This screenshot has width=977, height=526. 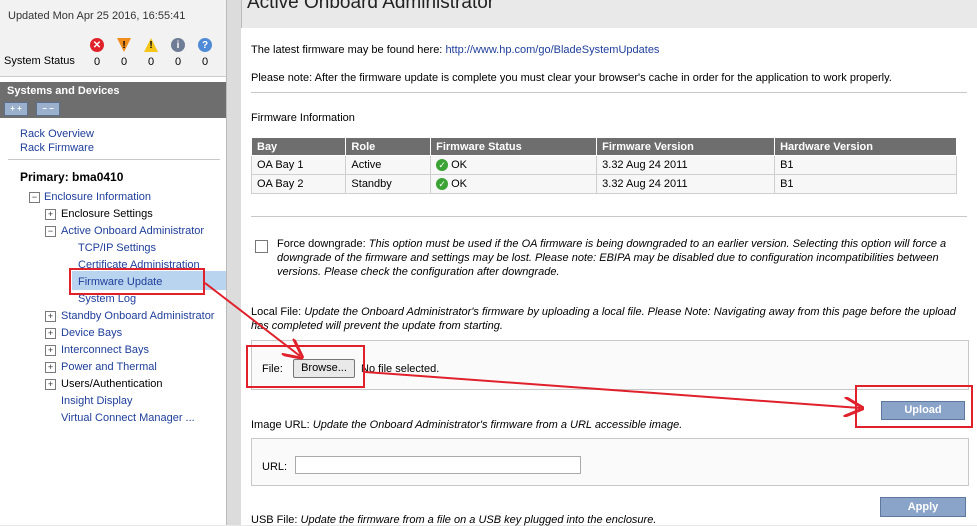 I want to click on arrow-to-browse, so click(x=252, y=319).